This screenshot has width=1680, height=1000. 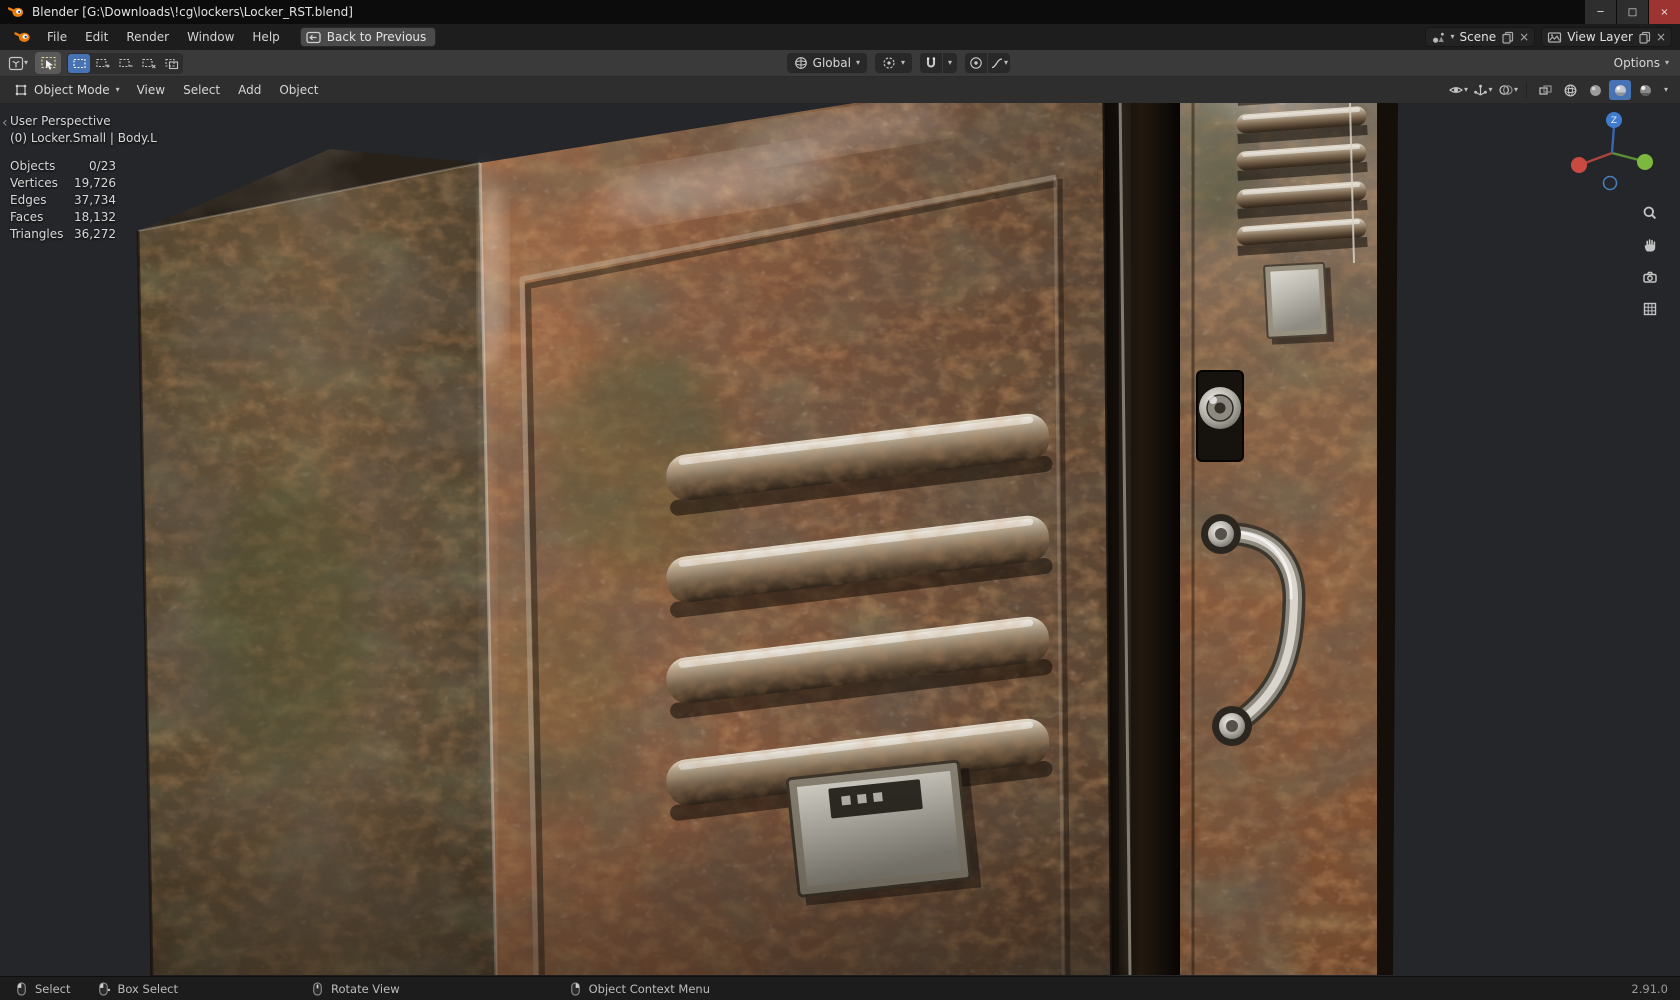 I want to click on viewport-editor-icon, so click(x=16, y=63).